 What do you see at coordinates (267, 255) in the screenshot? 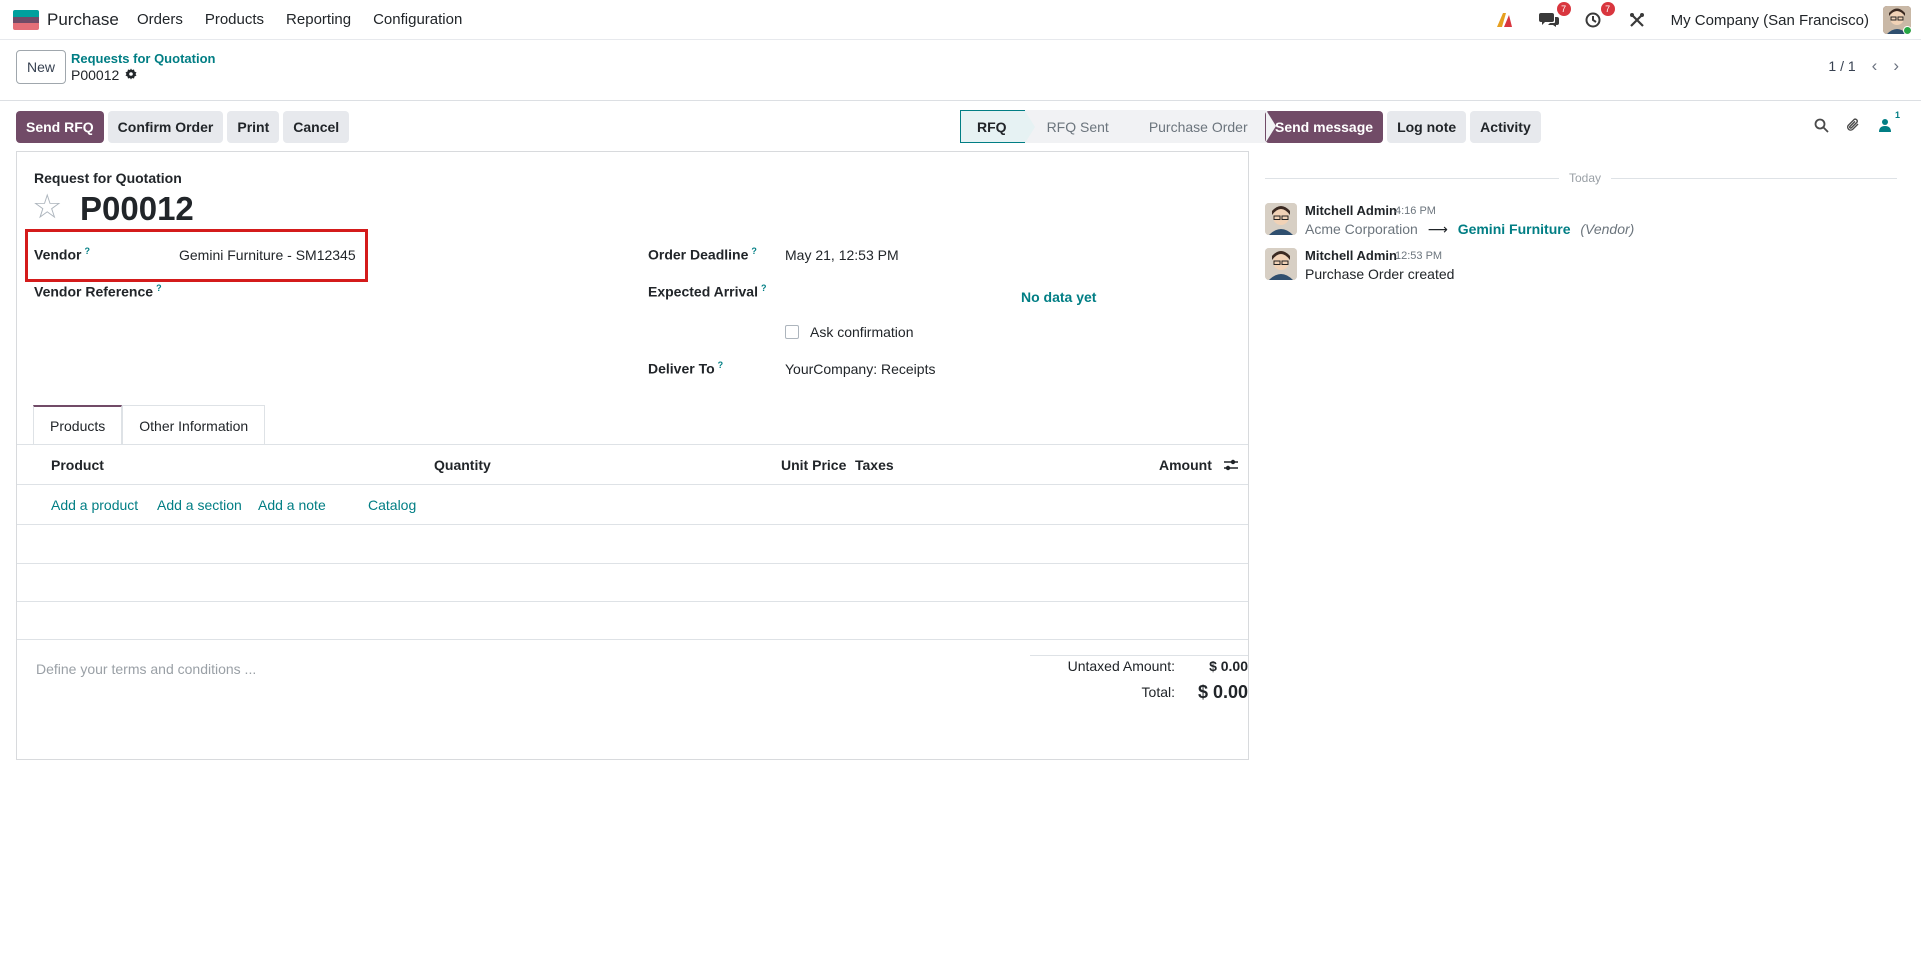
I see `vendor-field: Gemini Furniture - SM12345` at bounding box center [267, 255].